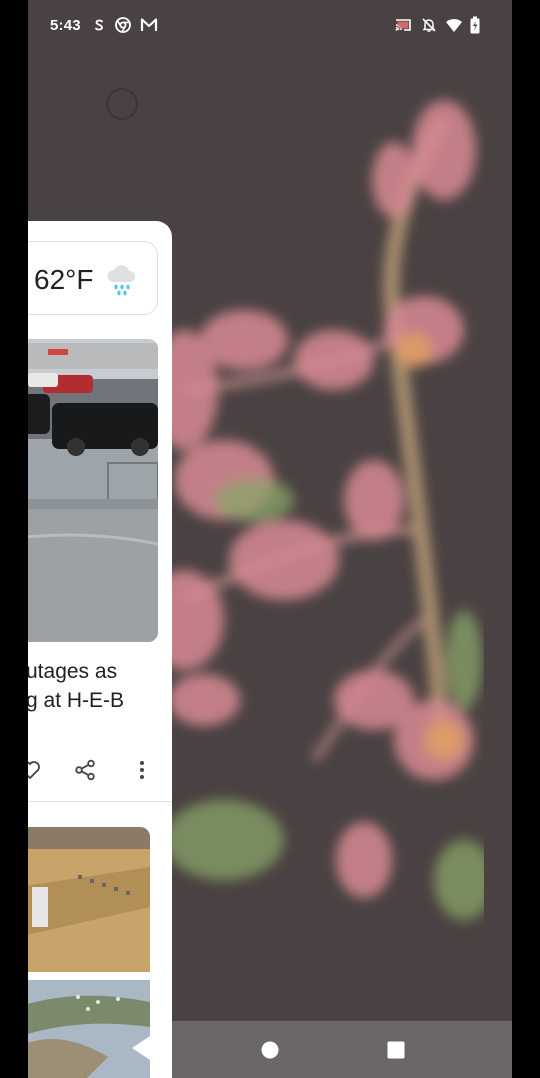 The width and height of the screenshot is (540, 1078). Describe the element at coordinates (73, 671) in the screenshot. I see `headline-line-1: utages as` at that location.